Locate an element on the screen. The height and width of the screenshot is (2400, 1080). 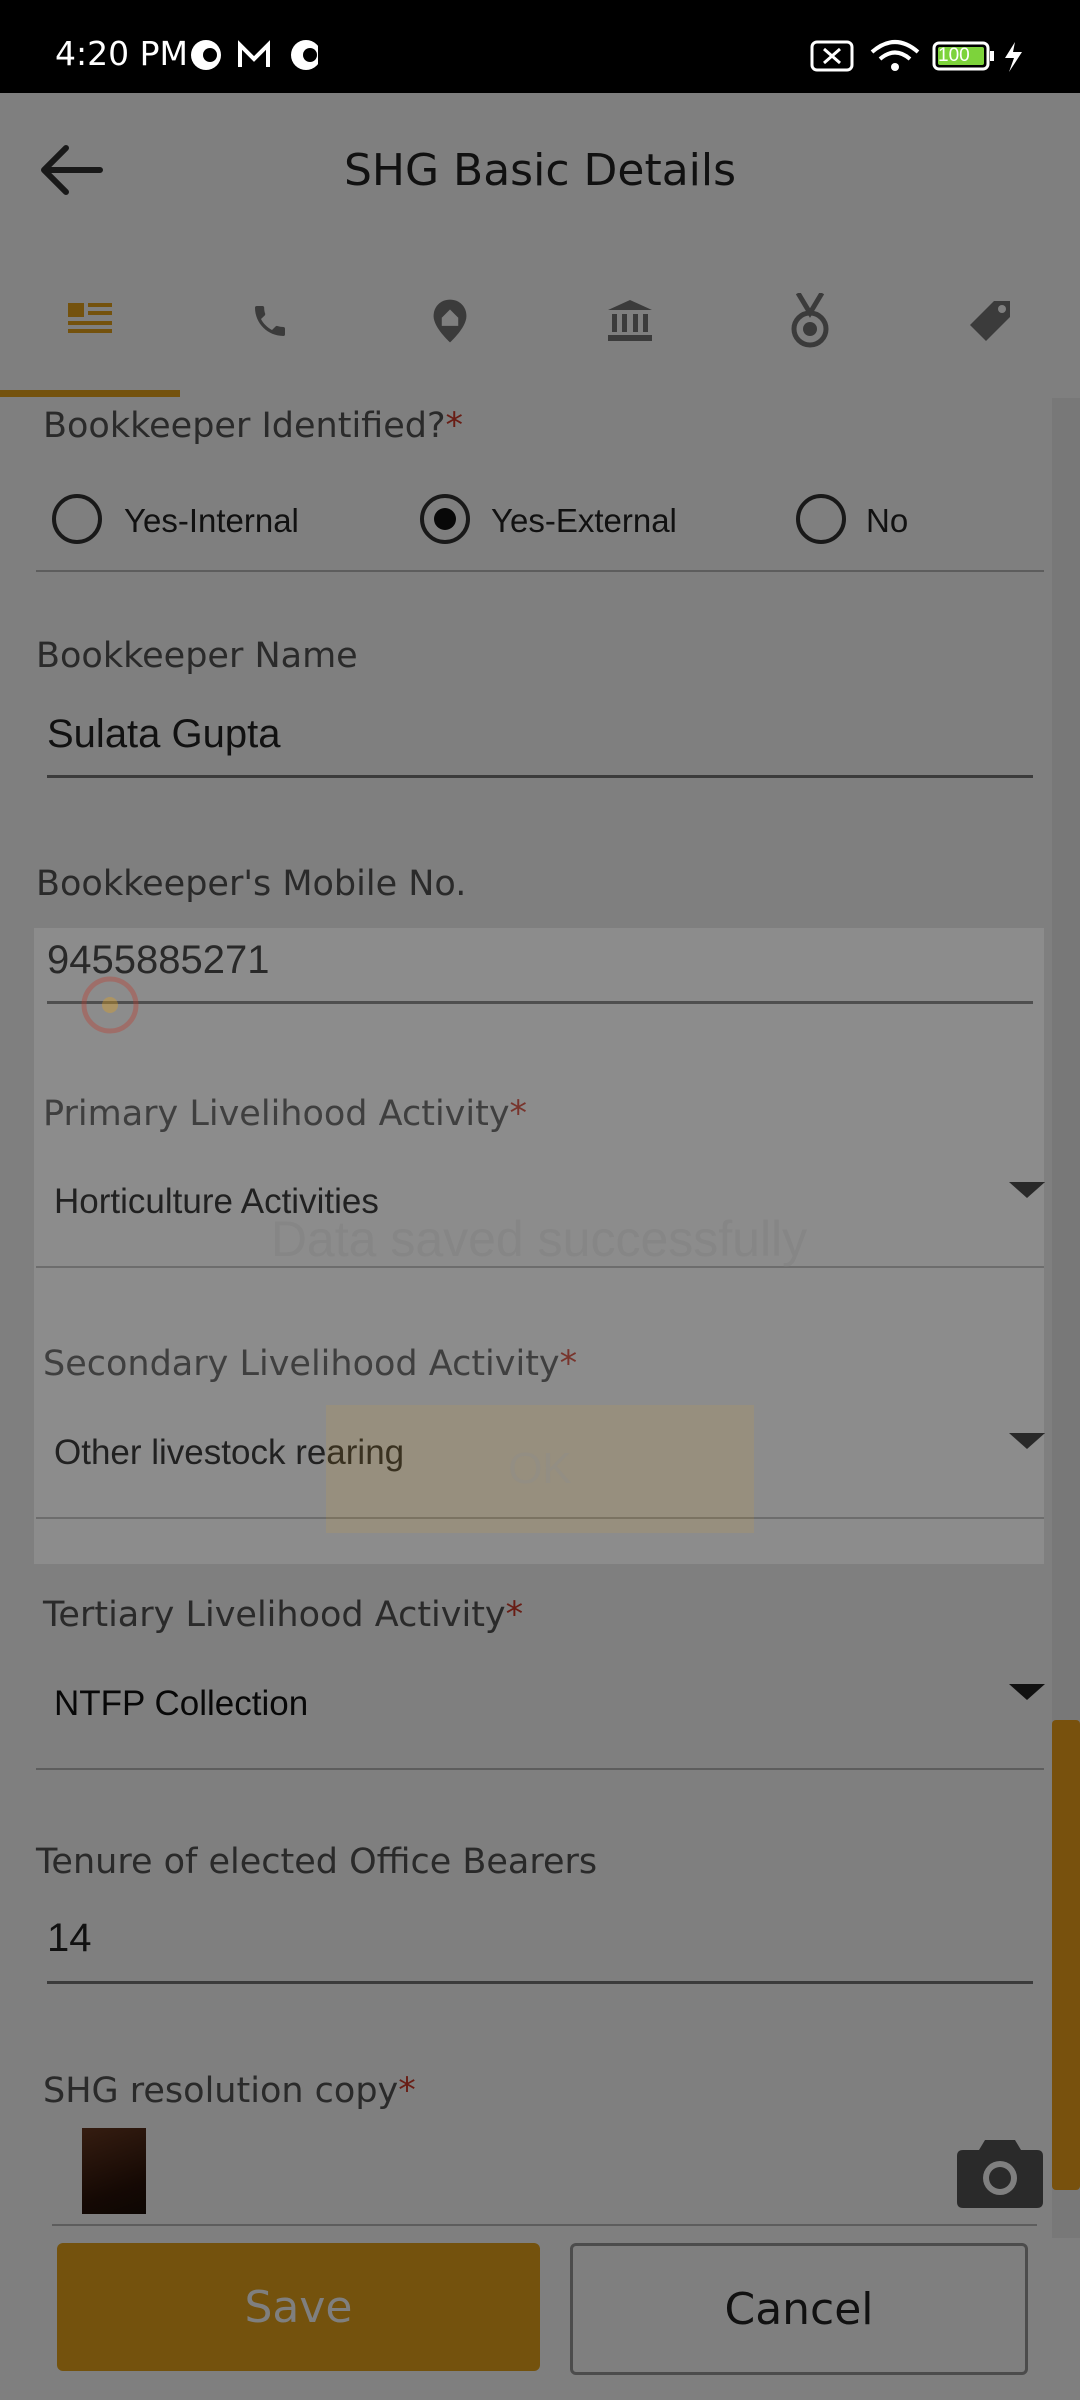
notification-icons is located at coordinates (254, 55).